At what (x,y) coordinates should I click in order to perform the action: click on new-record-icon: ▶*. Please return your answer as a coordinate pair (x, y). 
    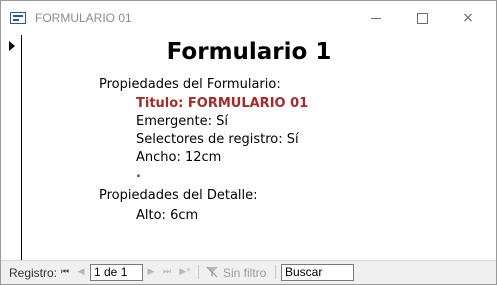
    Looking at the image, I should click on (185, 272).